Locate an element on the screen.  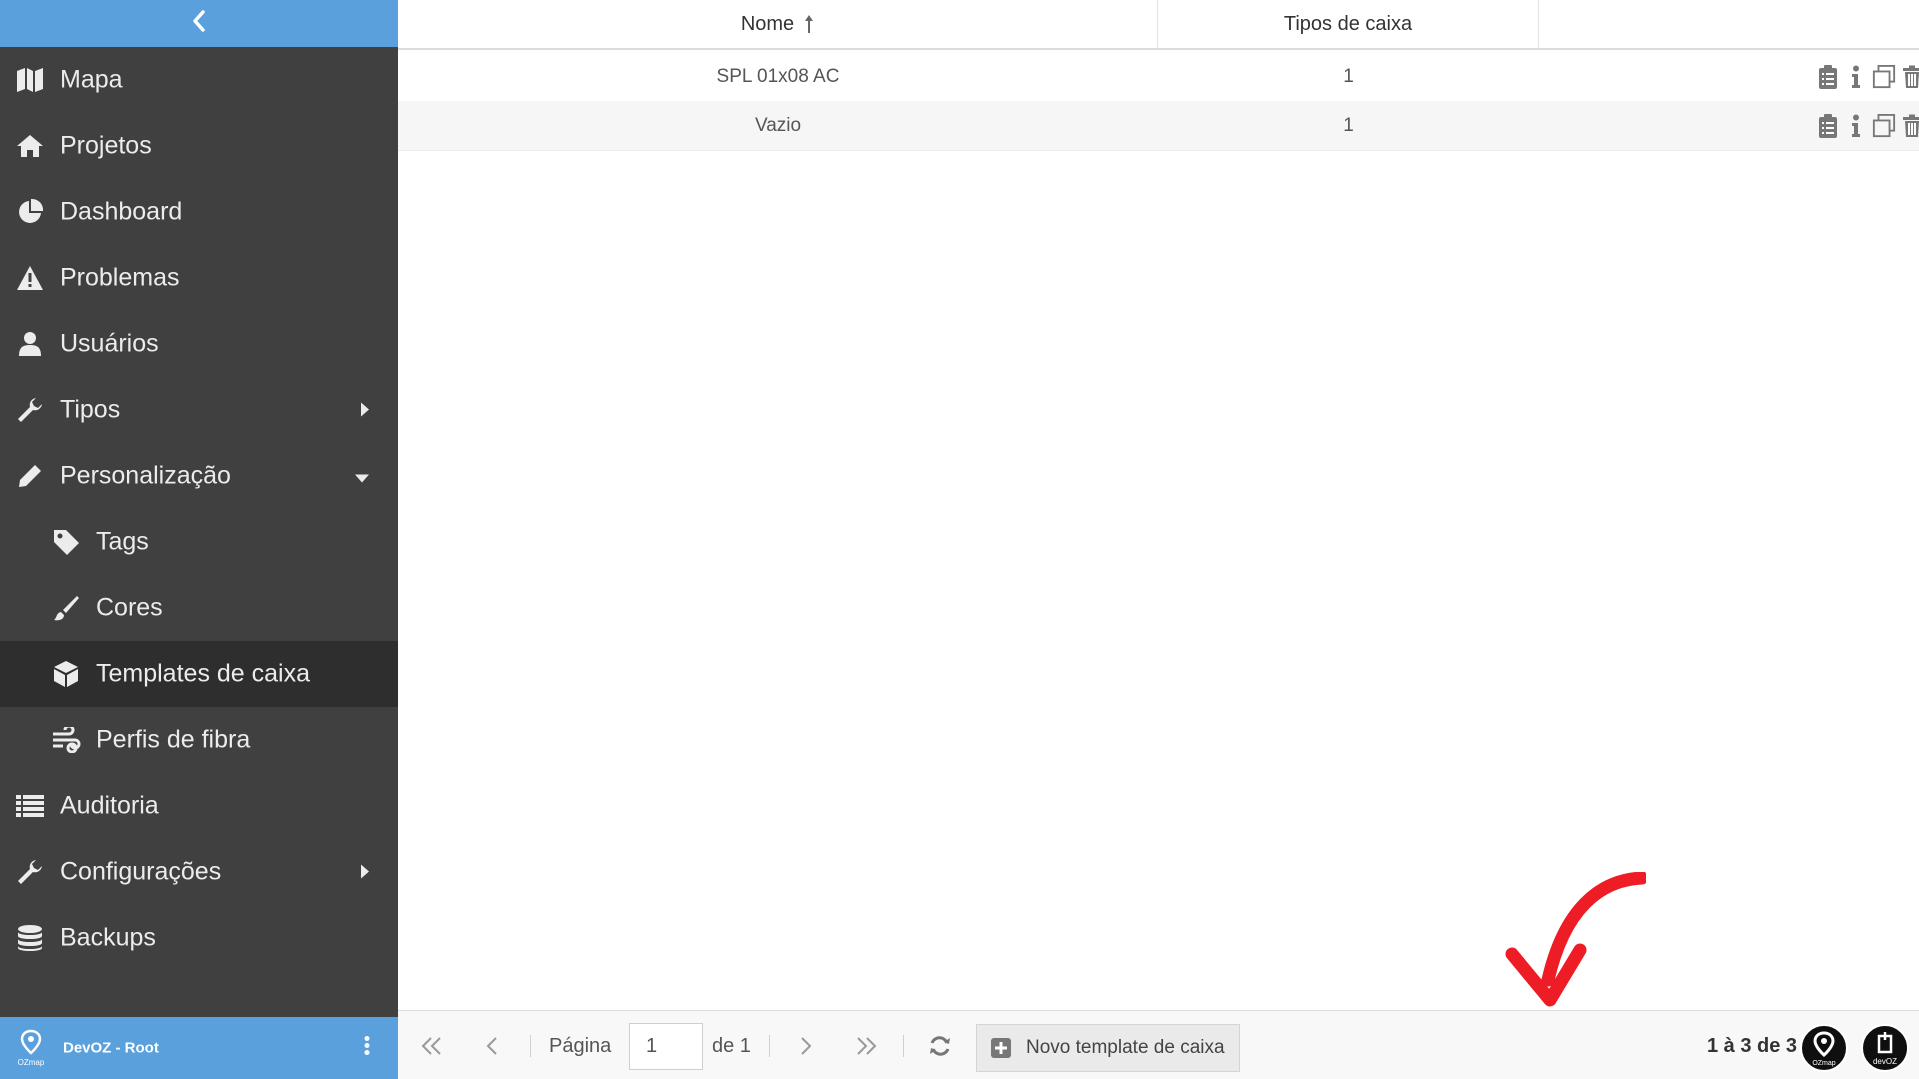
fiber-icon is located at coordinates (66, 740).